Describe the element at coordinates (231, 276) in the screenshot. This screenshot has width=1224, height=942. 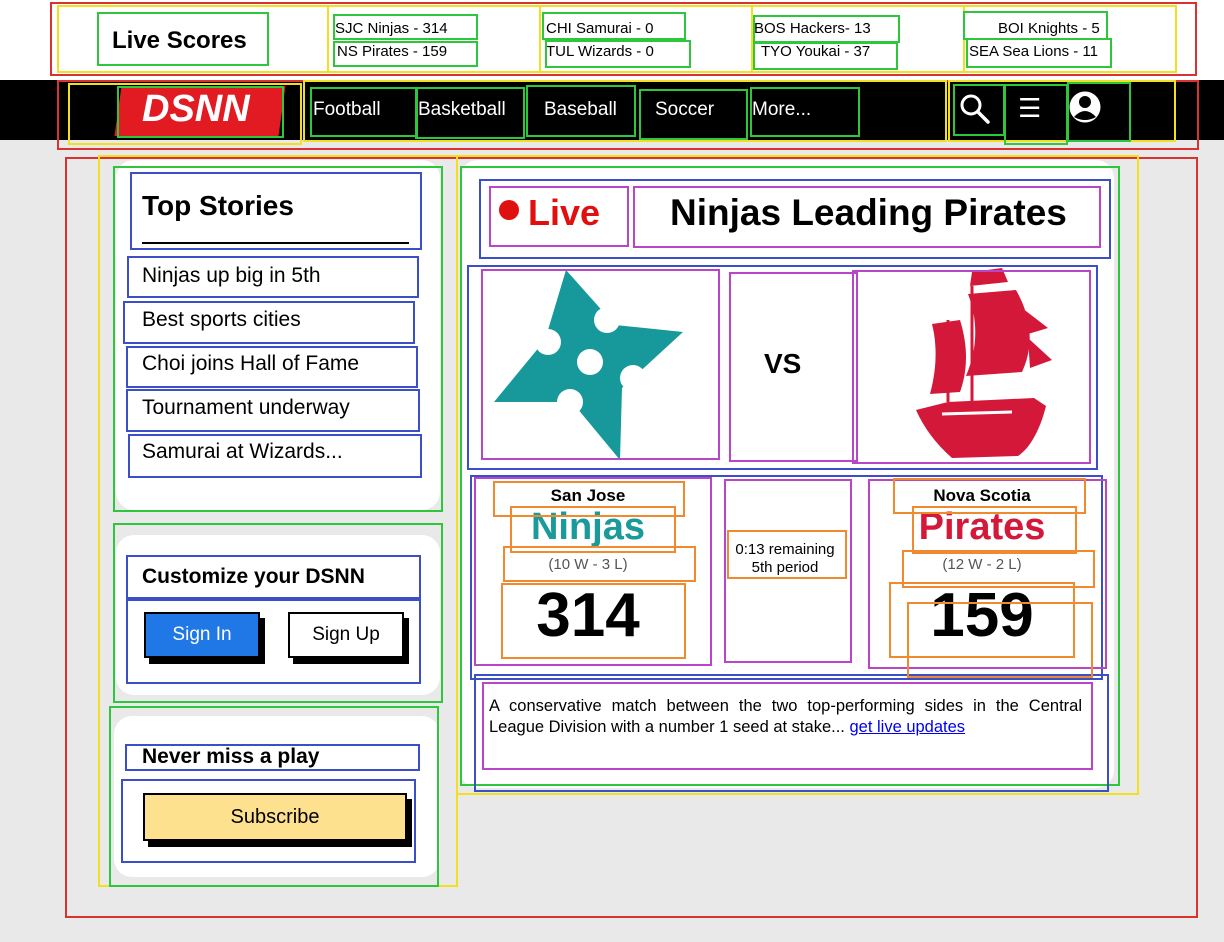
I see `story-link: Ninjas up big in 5th` at that location.